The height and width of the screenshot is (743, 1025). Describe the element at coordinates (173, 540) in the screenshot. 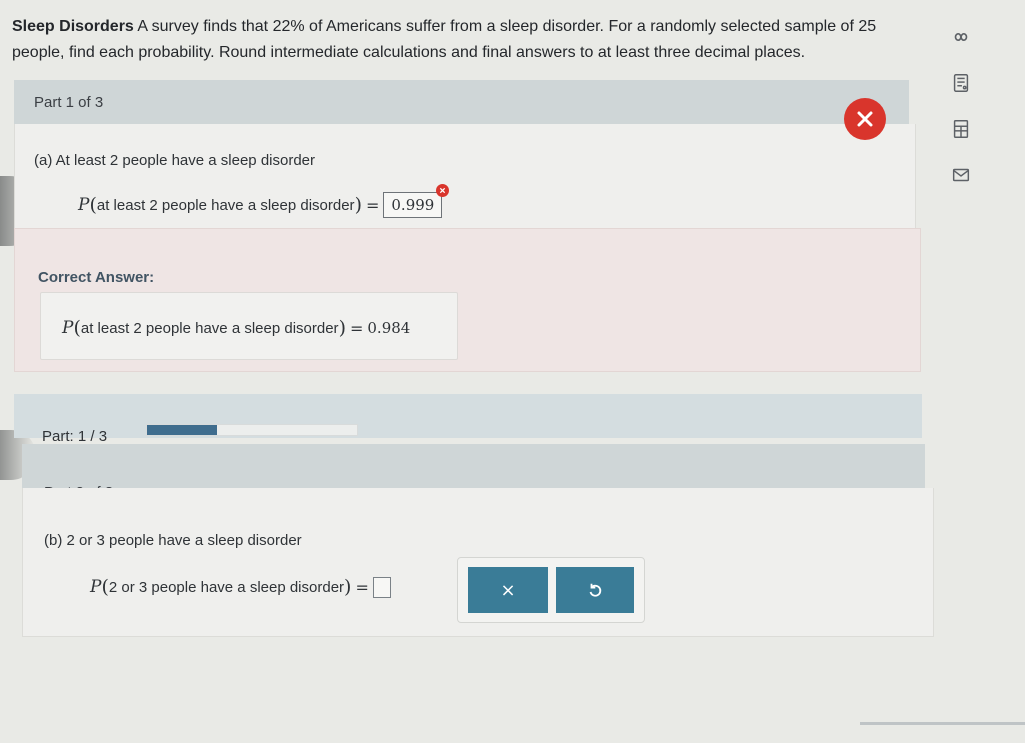

I see `part2-question: (b) 2 or 3 people have a sleep disorder` at that location.